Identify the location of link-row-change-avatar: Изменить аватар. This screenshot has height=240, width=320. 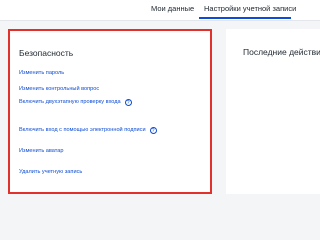
(41, 151).